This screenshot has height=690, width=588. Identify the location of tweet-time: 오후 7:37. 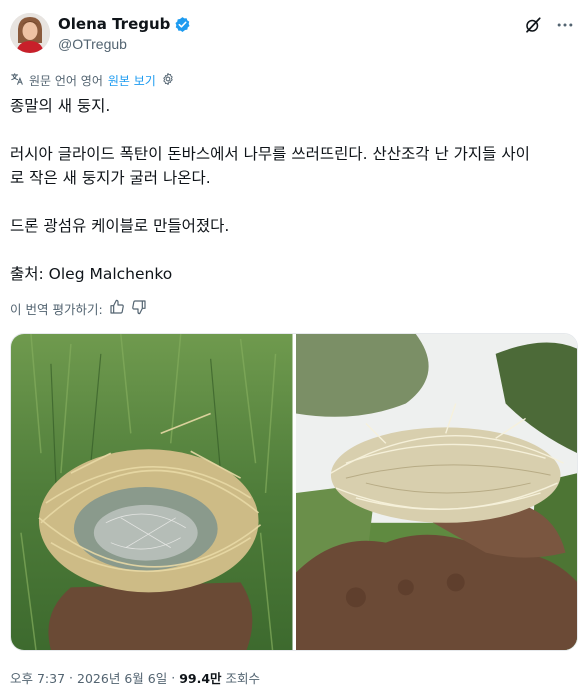
(37, 677).